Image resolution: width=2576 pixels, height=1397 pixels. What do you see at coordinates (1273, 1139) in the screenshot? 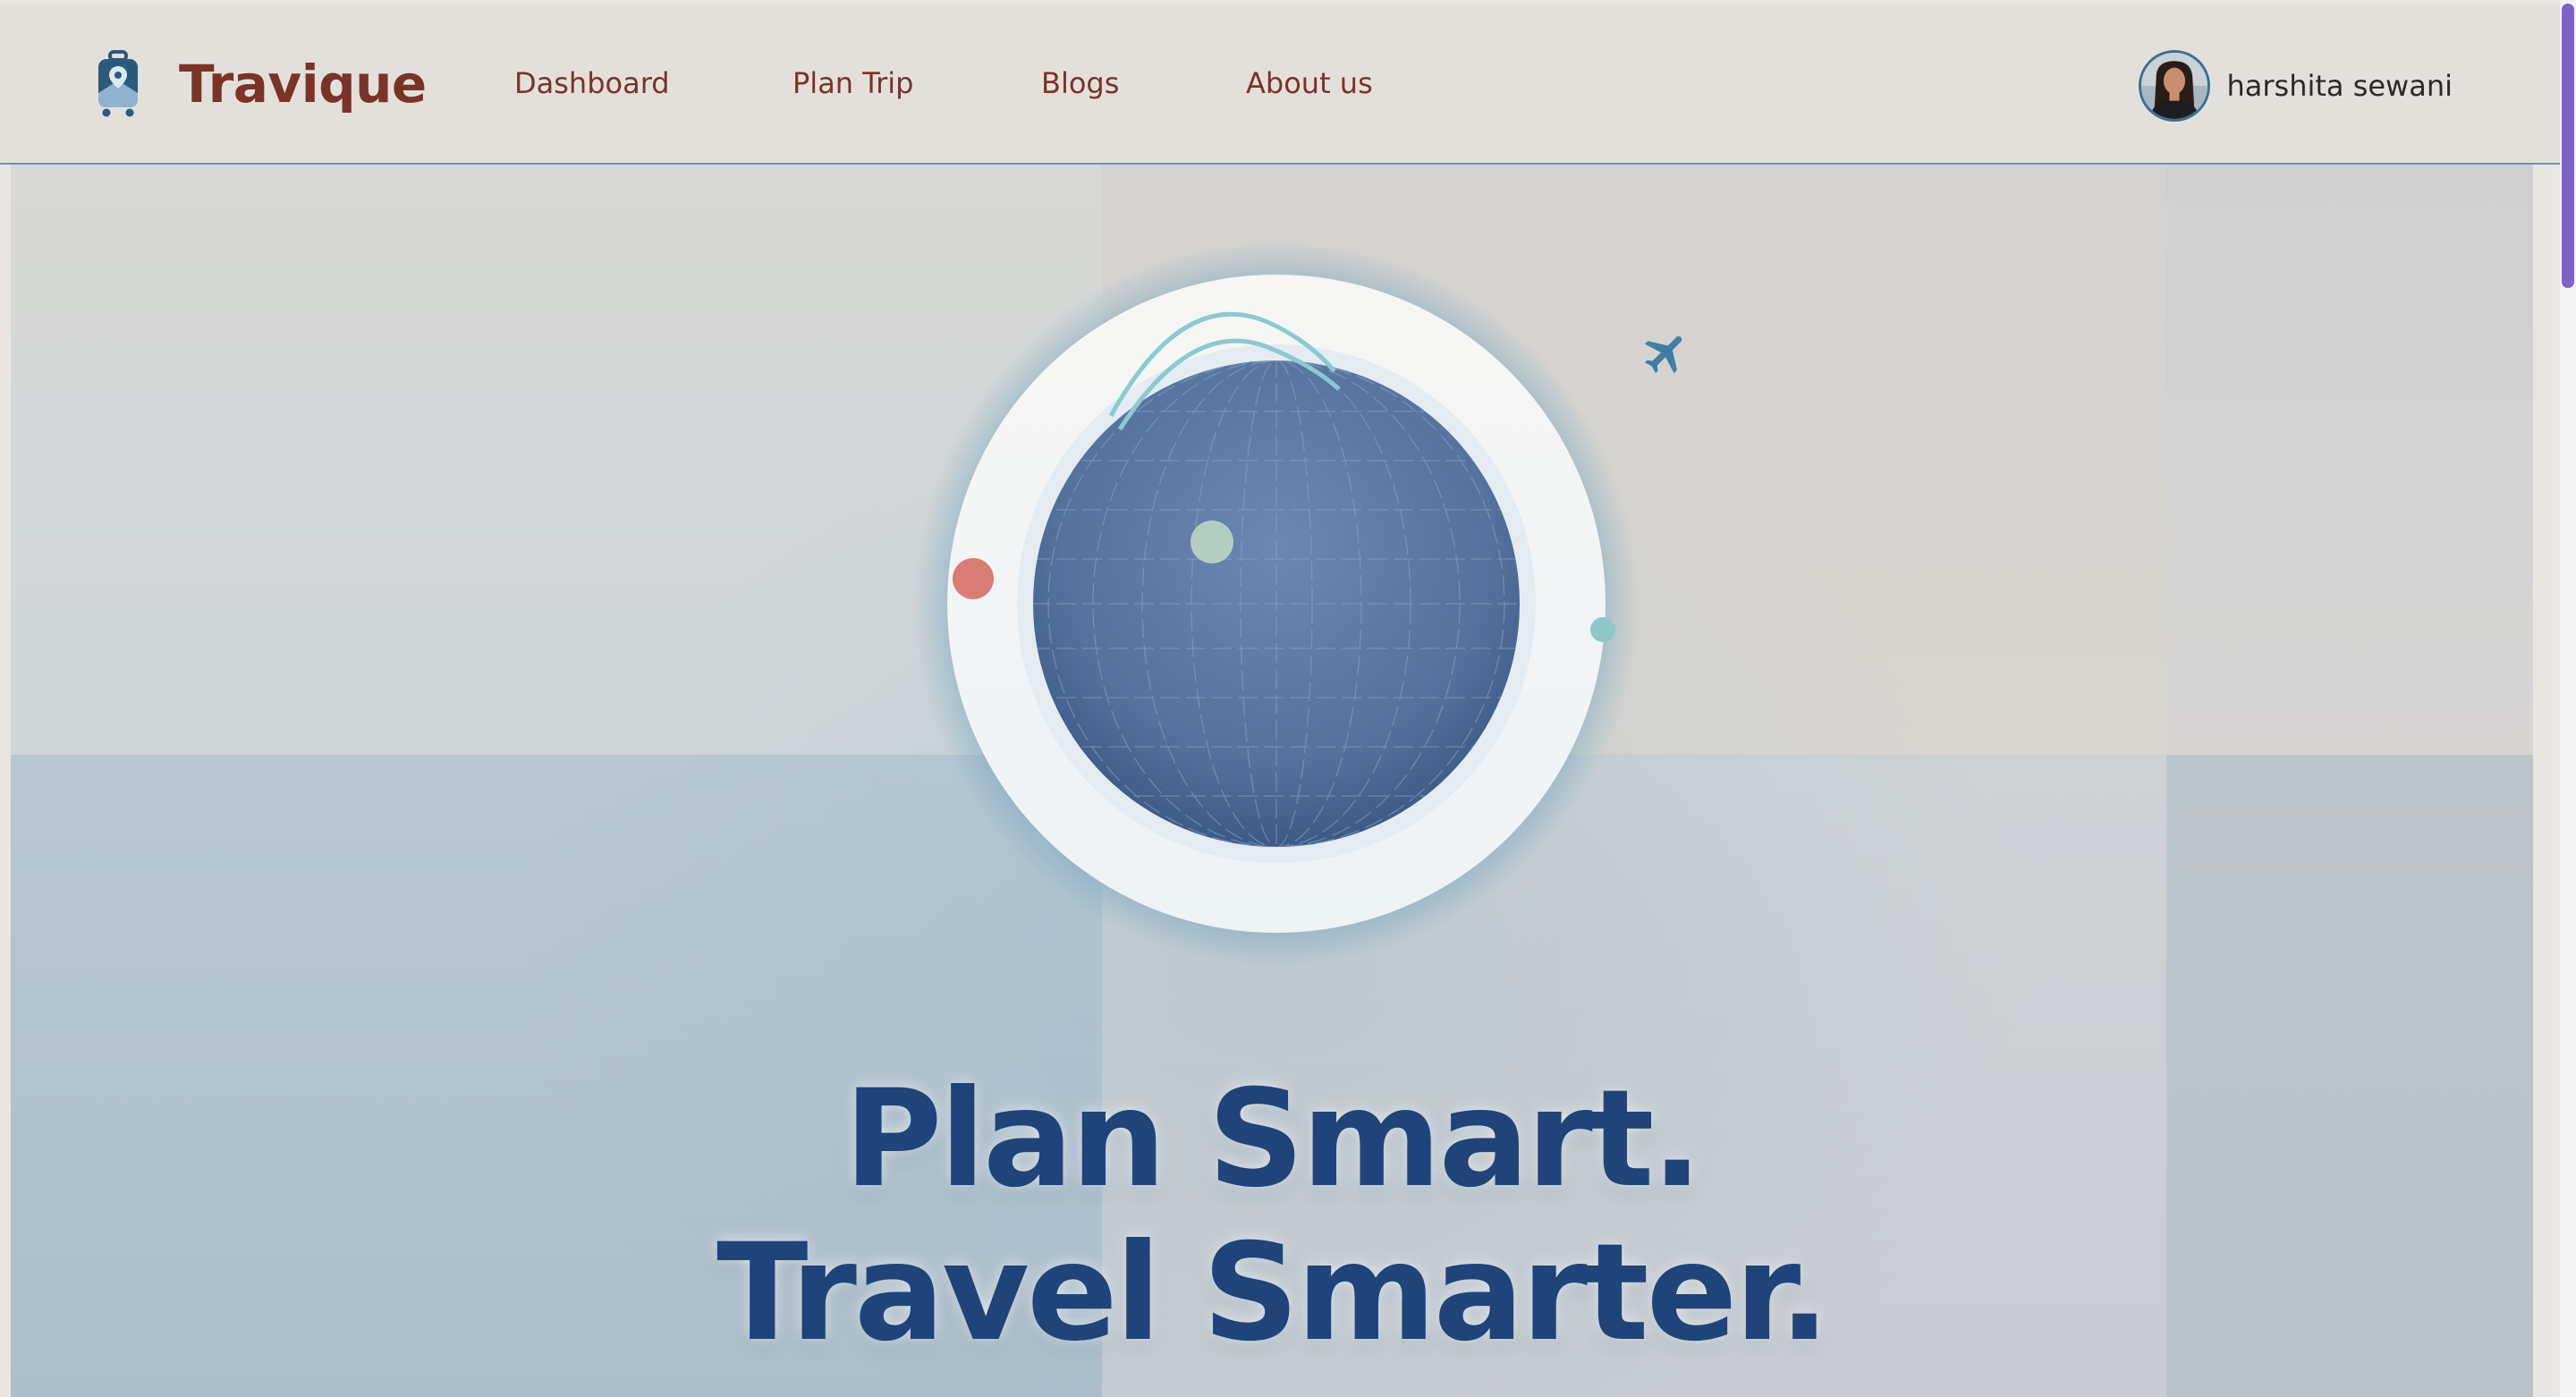
I see `hero-headline-line1: Plan Smart.` at bounding box center [1273, 1139].